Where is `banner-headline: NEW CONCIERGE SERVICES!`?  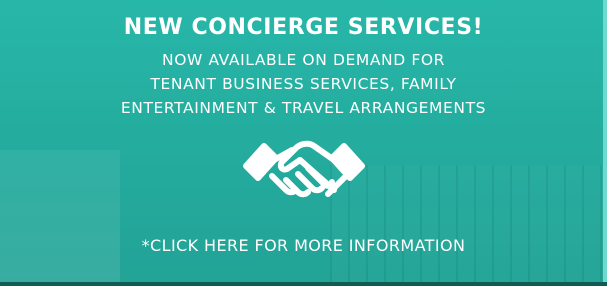 banner-headline: NEW CONCIERGE SERVICES! is located at coordinates (303, 27).